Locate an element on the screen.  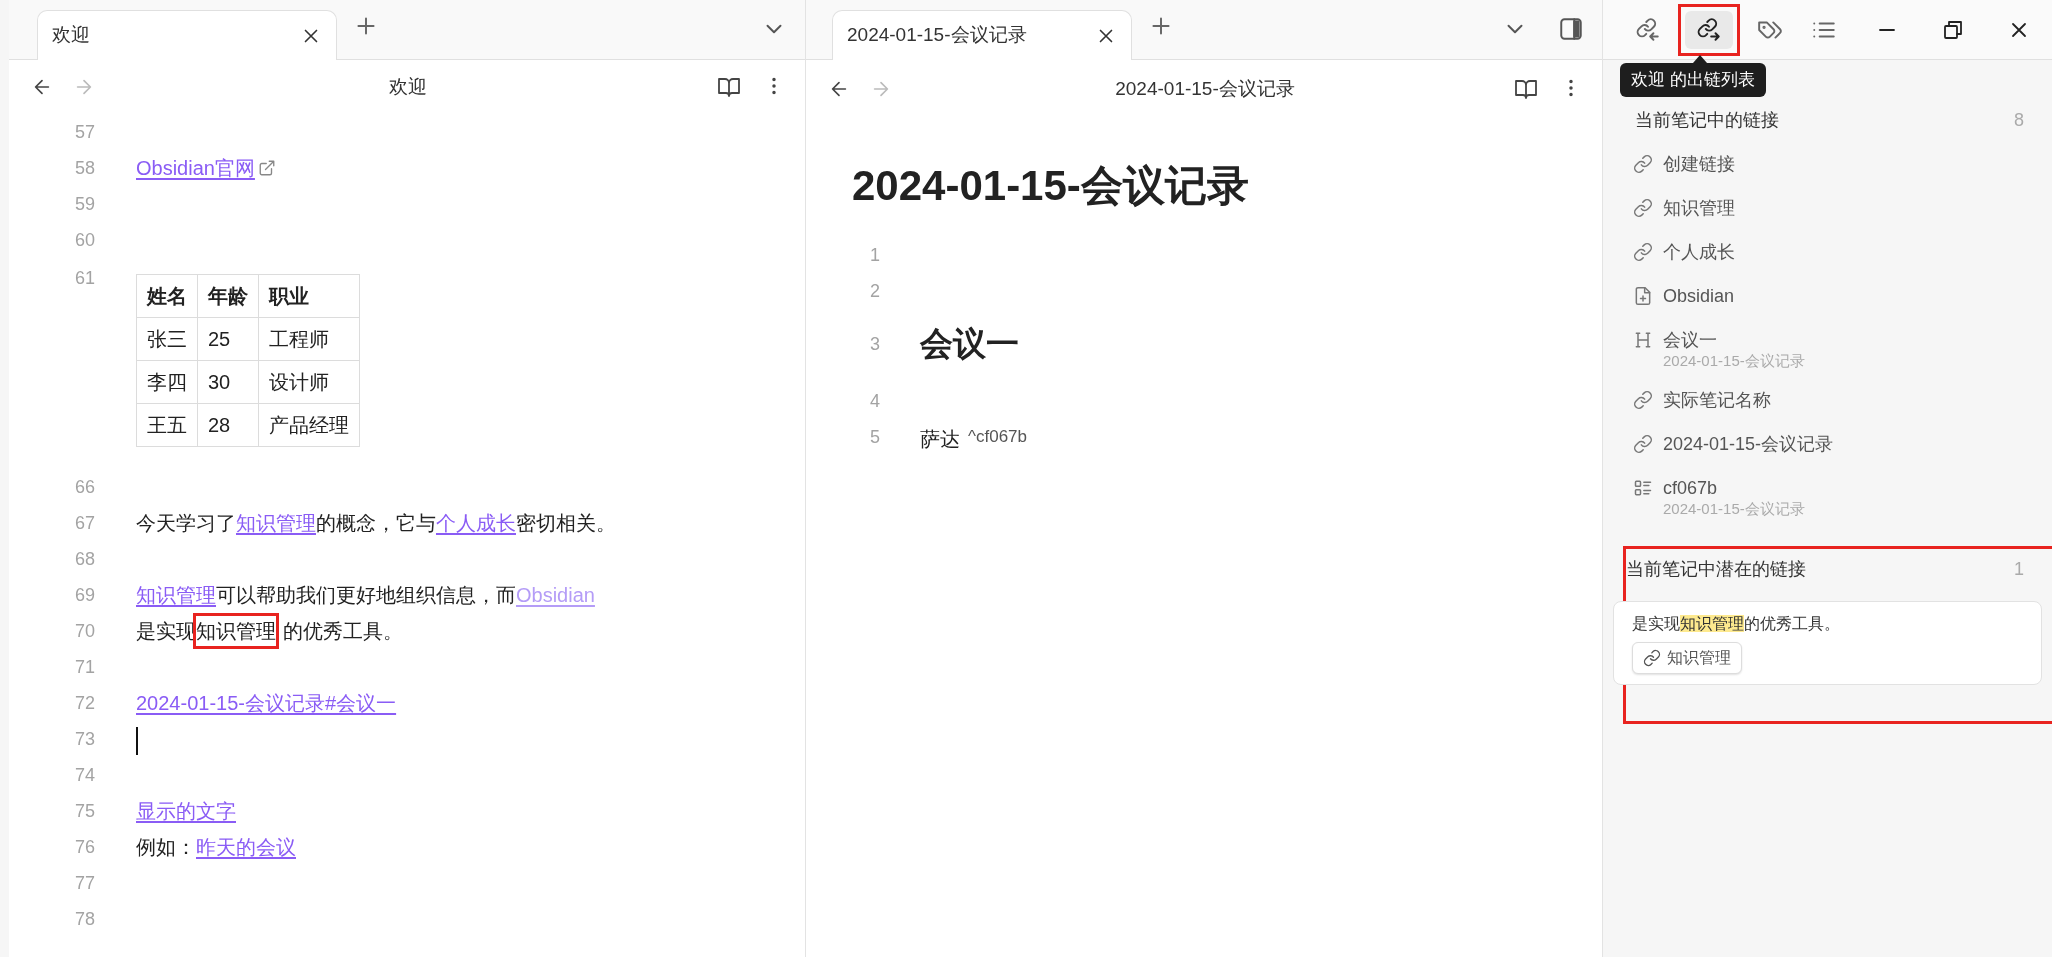
outgoing-link-item: Obsidian is located at coordinates (1699, 296).